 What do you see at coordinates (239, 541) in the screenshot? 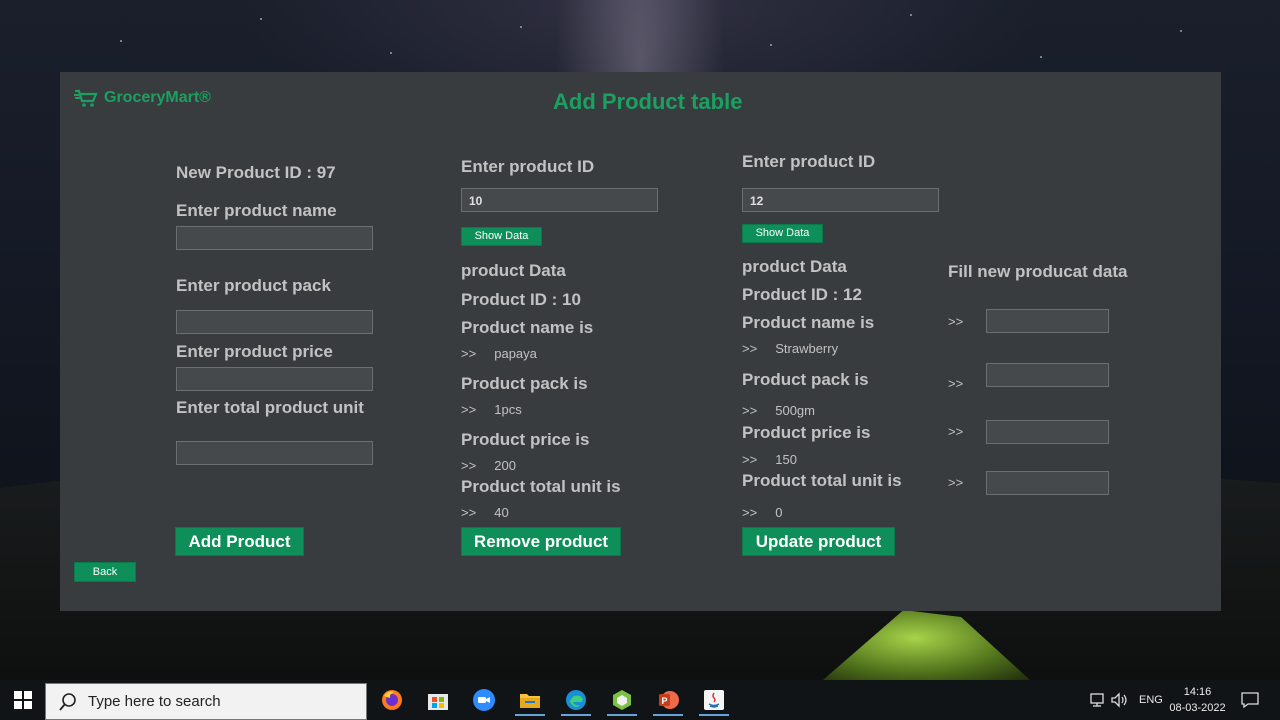
I see `add-product-button: Add Product` at bounding box center [239, 541].